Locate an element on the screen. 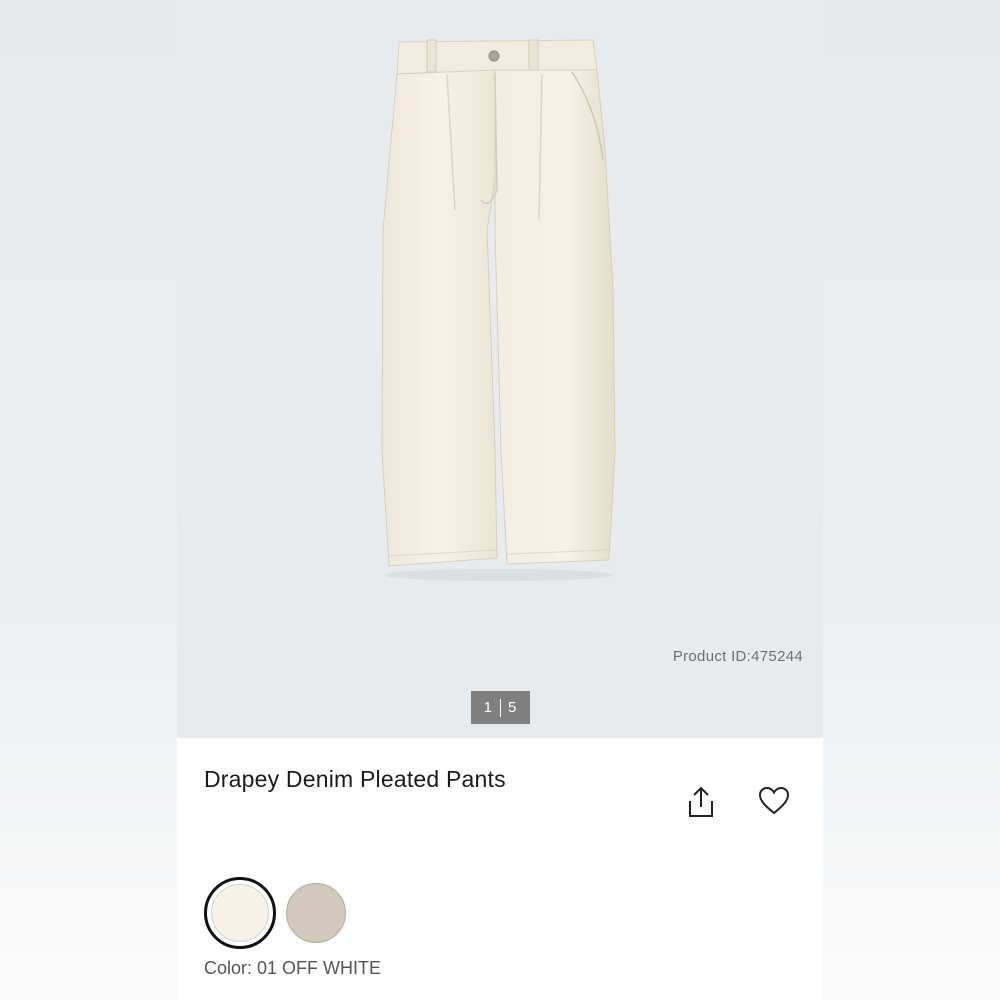 The height and width of the screenshot is (1000, 1000). pager-divider is located at coordinates (500, 707).